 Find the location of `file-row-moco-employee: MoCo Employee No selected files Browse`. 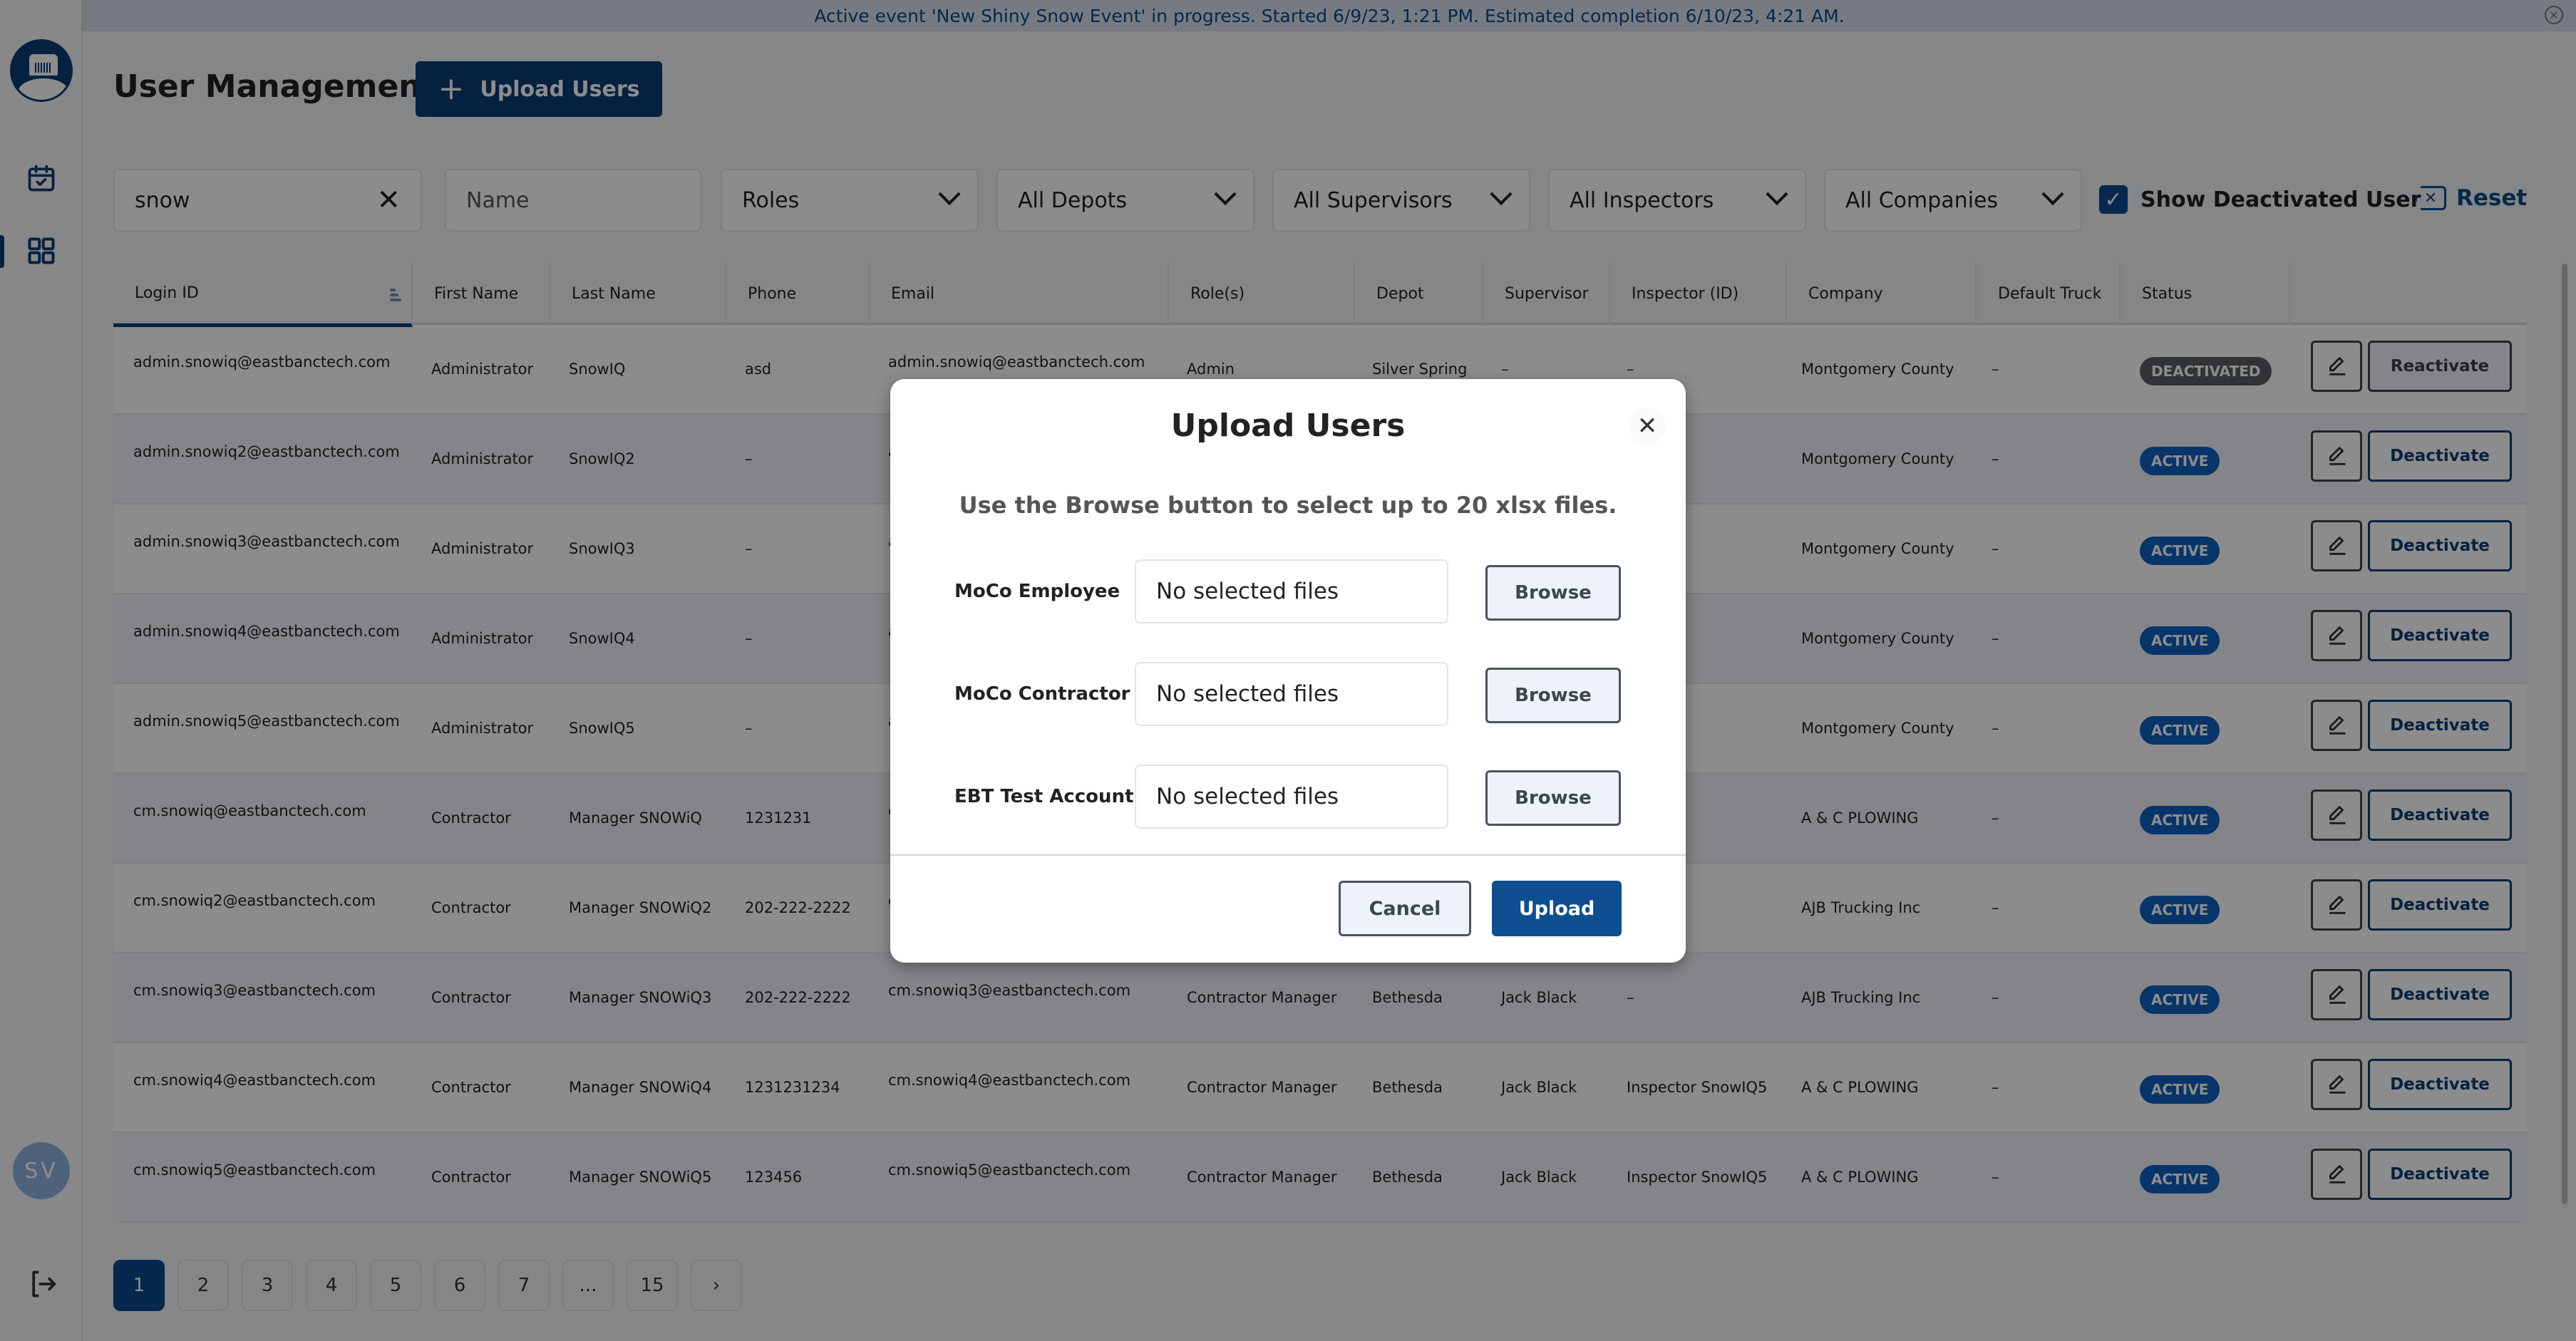

file-row-moco-employee: MoCo Employee No selected files Browse is located at coordinates (1288, 591).